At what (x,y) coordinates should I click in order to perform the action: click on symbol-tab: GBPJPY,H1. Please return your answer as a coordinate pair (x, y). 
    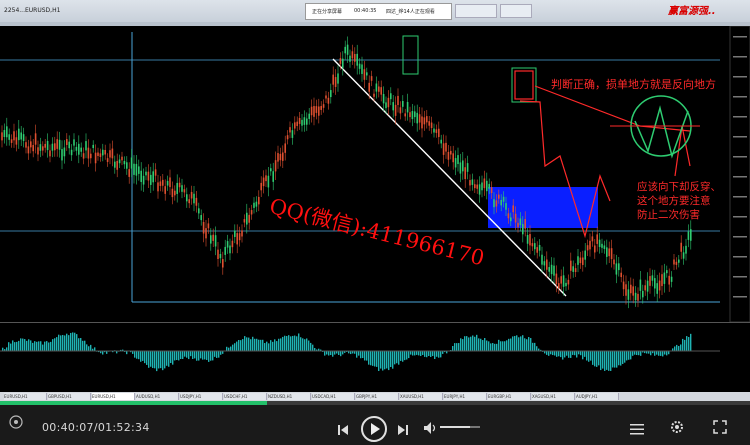
    Looking at the image, I should click on (377, 396).